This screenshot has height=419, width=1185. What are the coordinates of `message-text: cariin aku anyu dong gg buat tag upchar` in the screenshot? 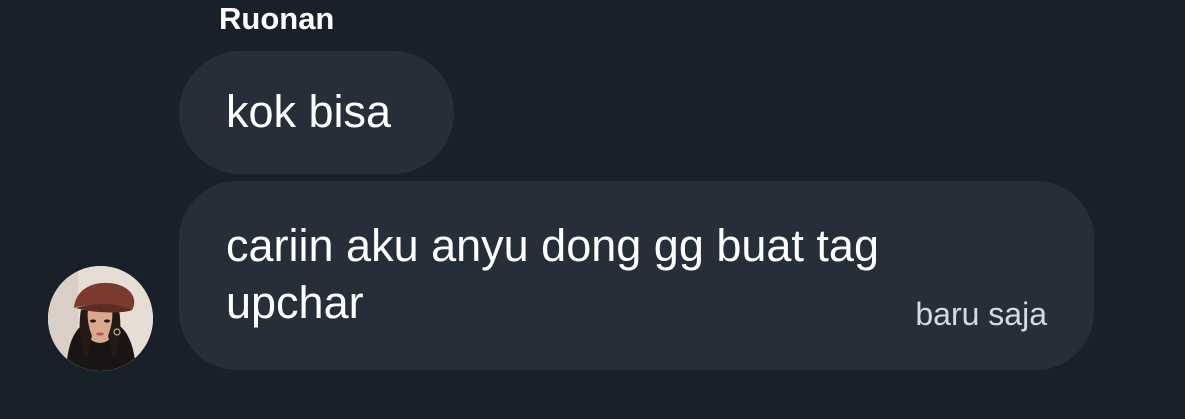 It's located at (552, 274).